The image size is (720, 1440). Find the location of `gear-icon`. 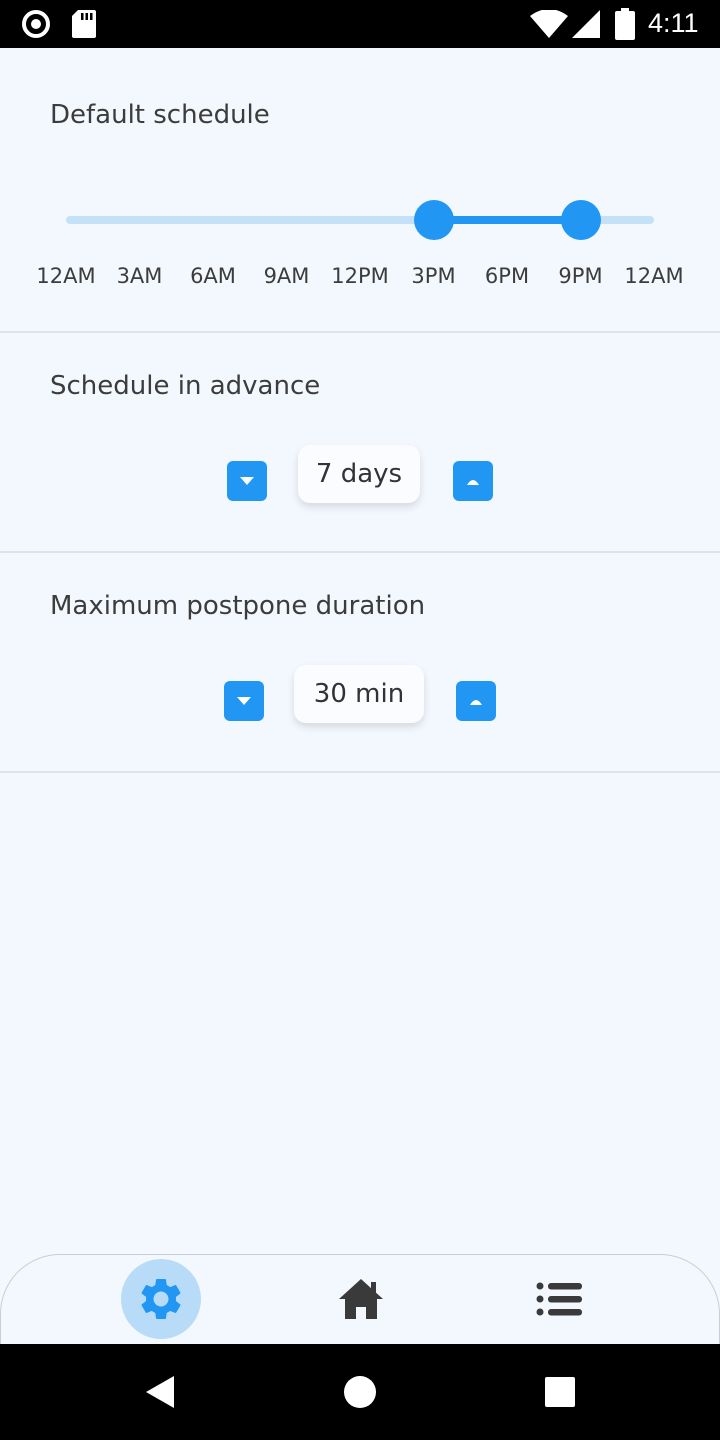

gear-icon is located at coordinates (161, 1299).